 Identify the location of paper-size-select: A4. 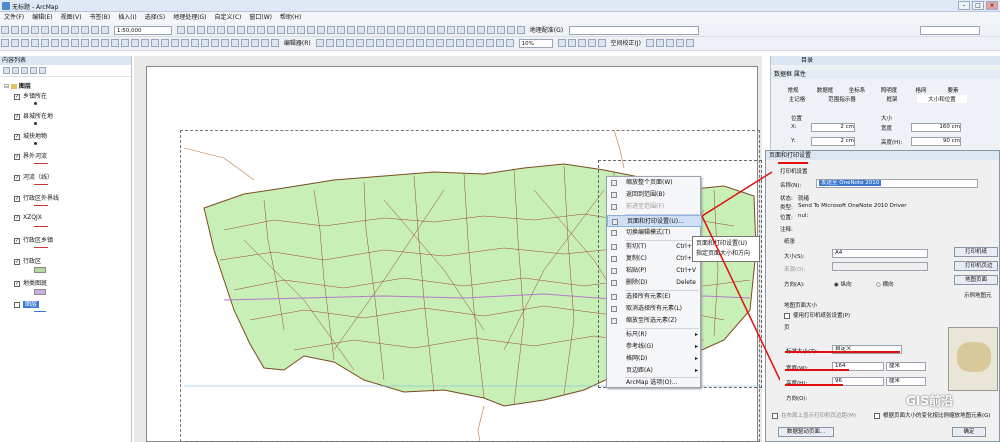
(880, 253).